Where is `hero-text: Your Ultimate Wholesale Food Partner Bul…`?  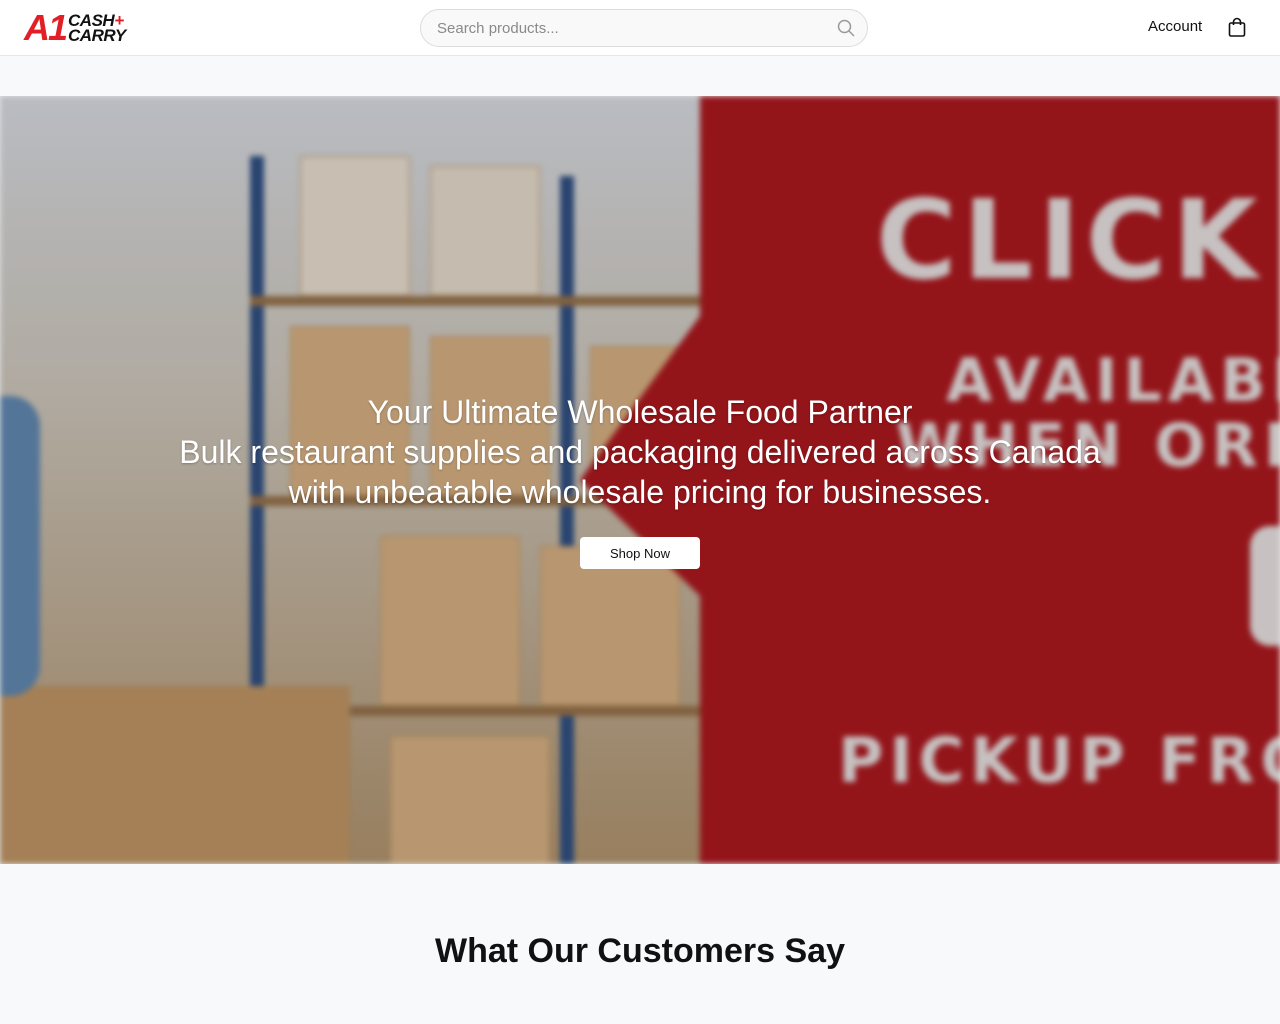 hero-text: Your Ultimate Wholesale Food Partner Bul… is located at coordinates (640, 452).